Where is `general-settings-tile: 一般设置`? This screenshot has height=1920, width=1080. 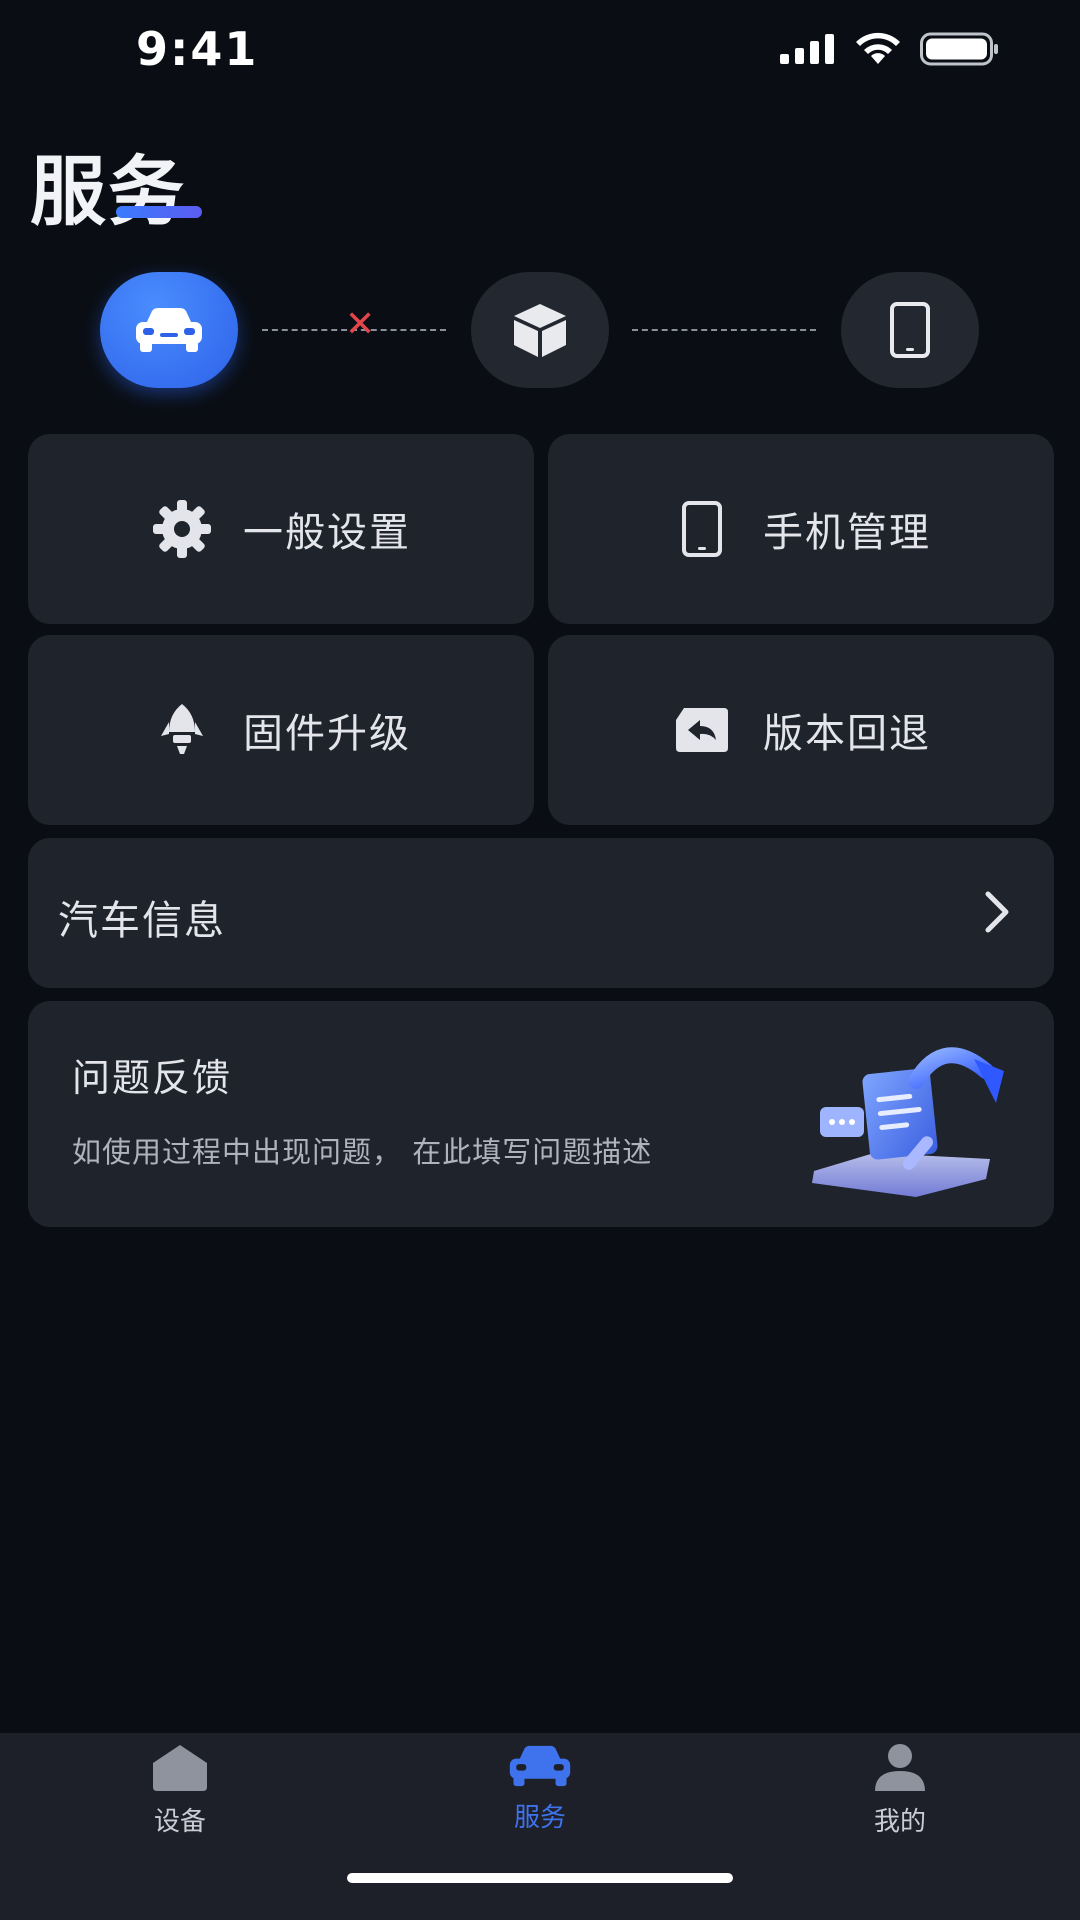 general-settings-tile: 一般设置 is located at coordinates (281, 529).